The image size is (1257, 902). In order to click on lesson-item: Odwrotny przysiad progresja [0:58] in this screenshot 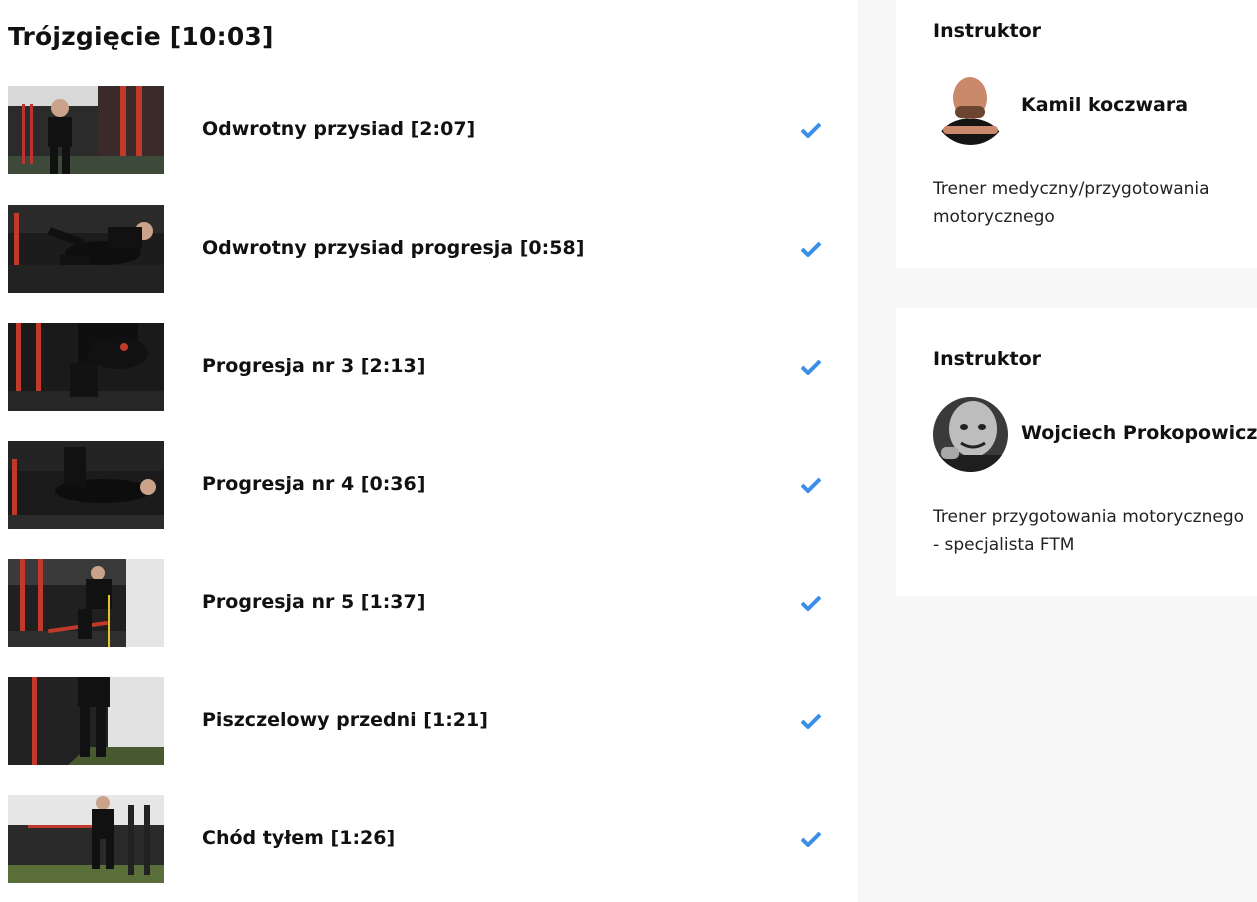, I will do `click(423, 249)`.